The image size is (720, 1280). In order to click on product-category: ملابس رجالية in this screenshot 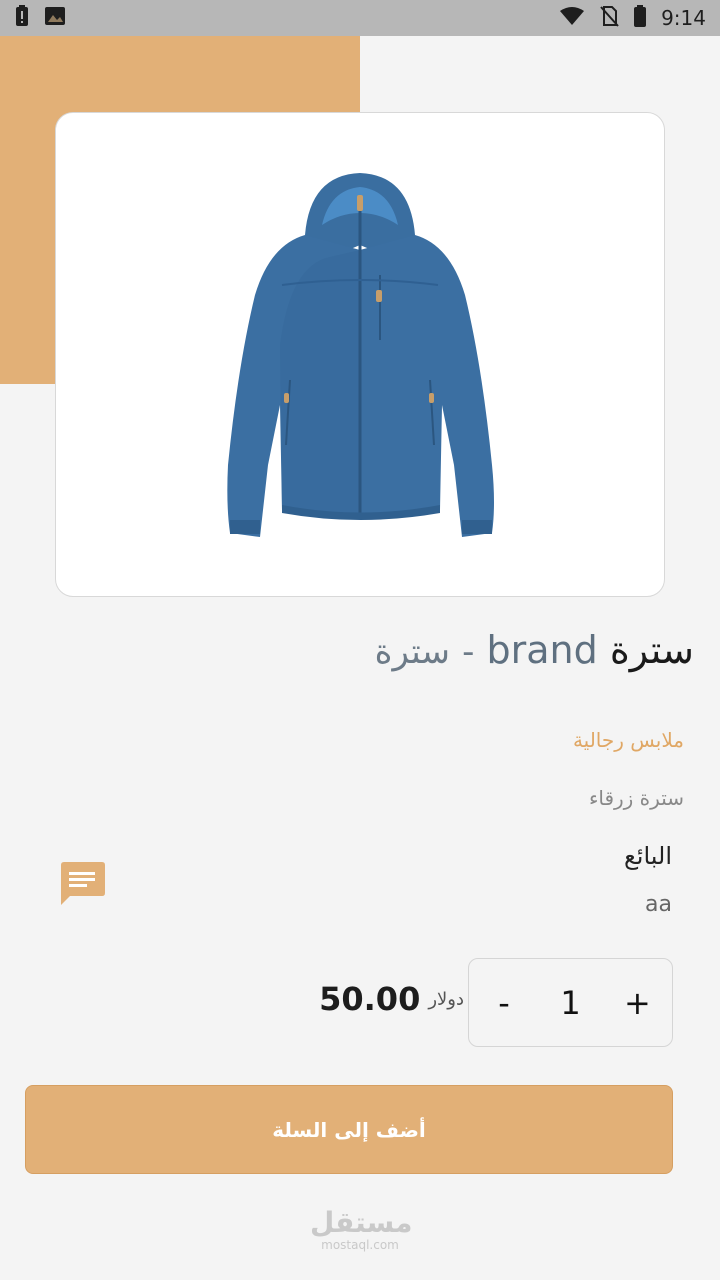, I will do `click(628, 740)`.